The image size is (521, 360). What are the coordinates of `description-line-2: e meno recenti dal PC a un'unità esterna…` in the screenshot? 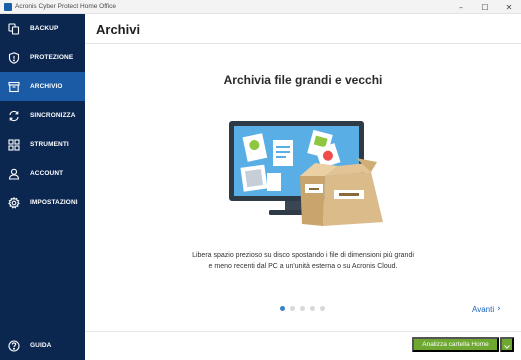 It's located at (303, 266).